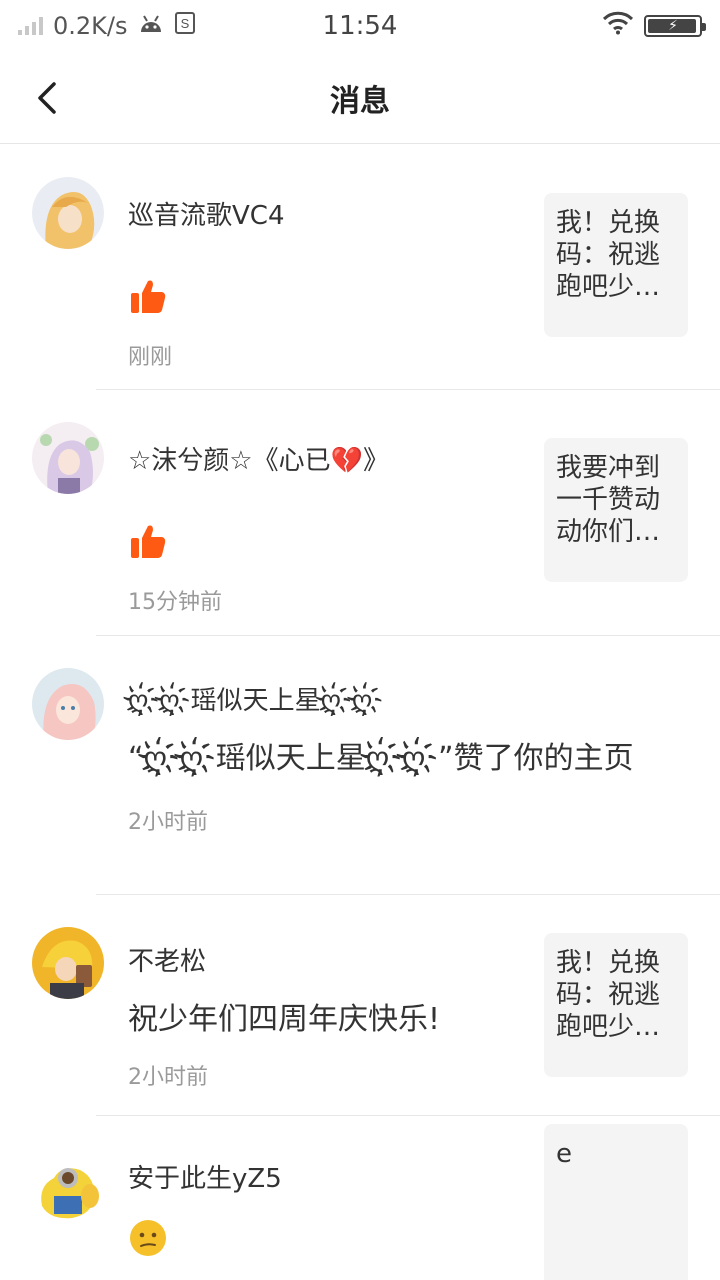  Describe the element at coordinates (148, 1238) in the screenshot. I see `worried-face-icon` at that location.